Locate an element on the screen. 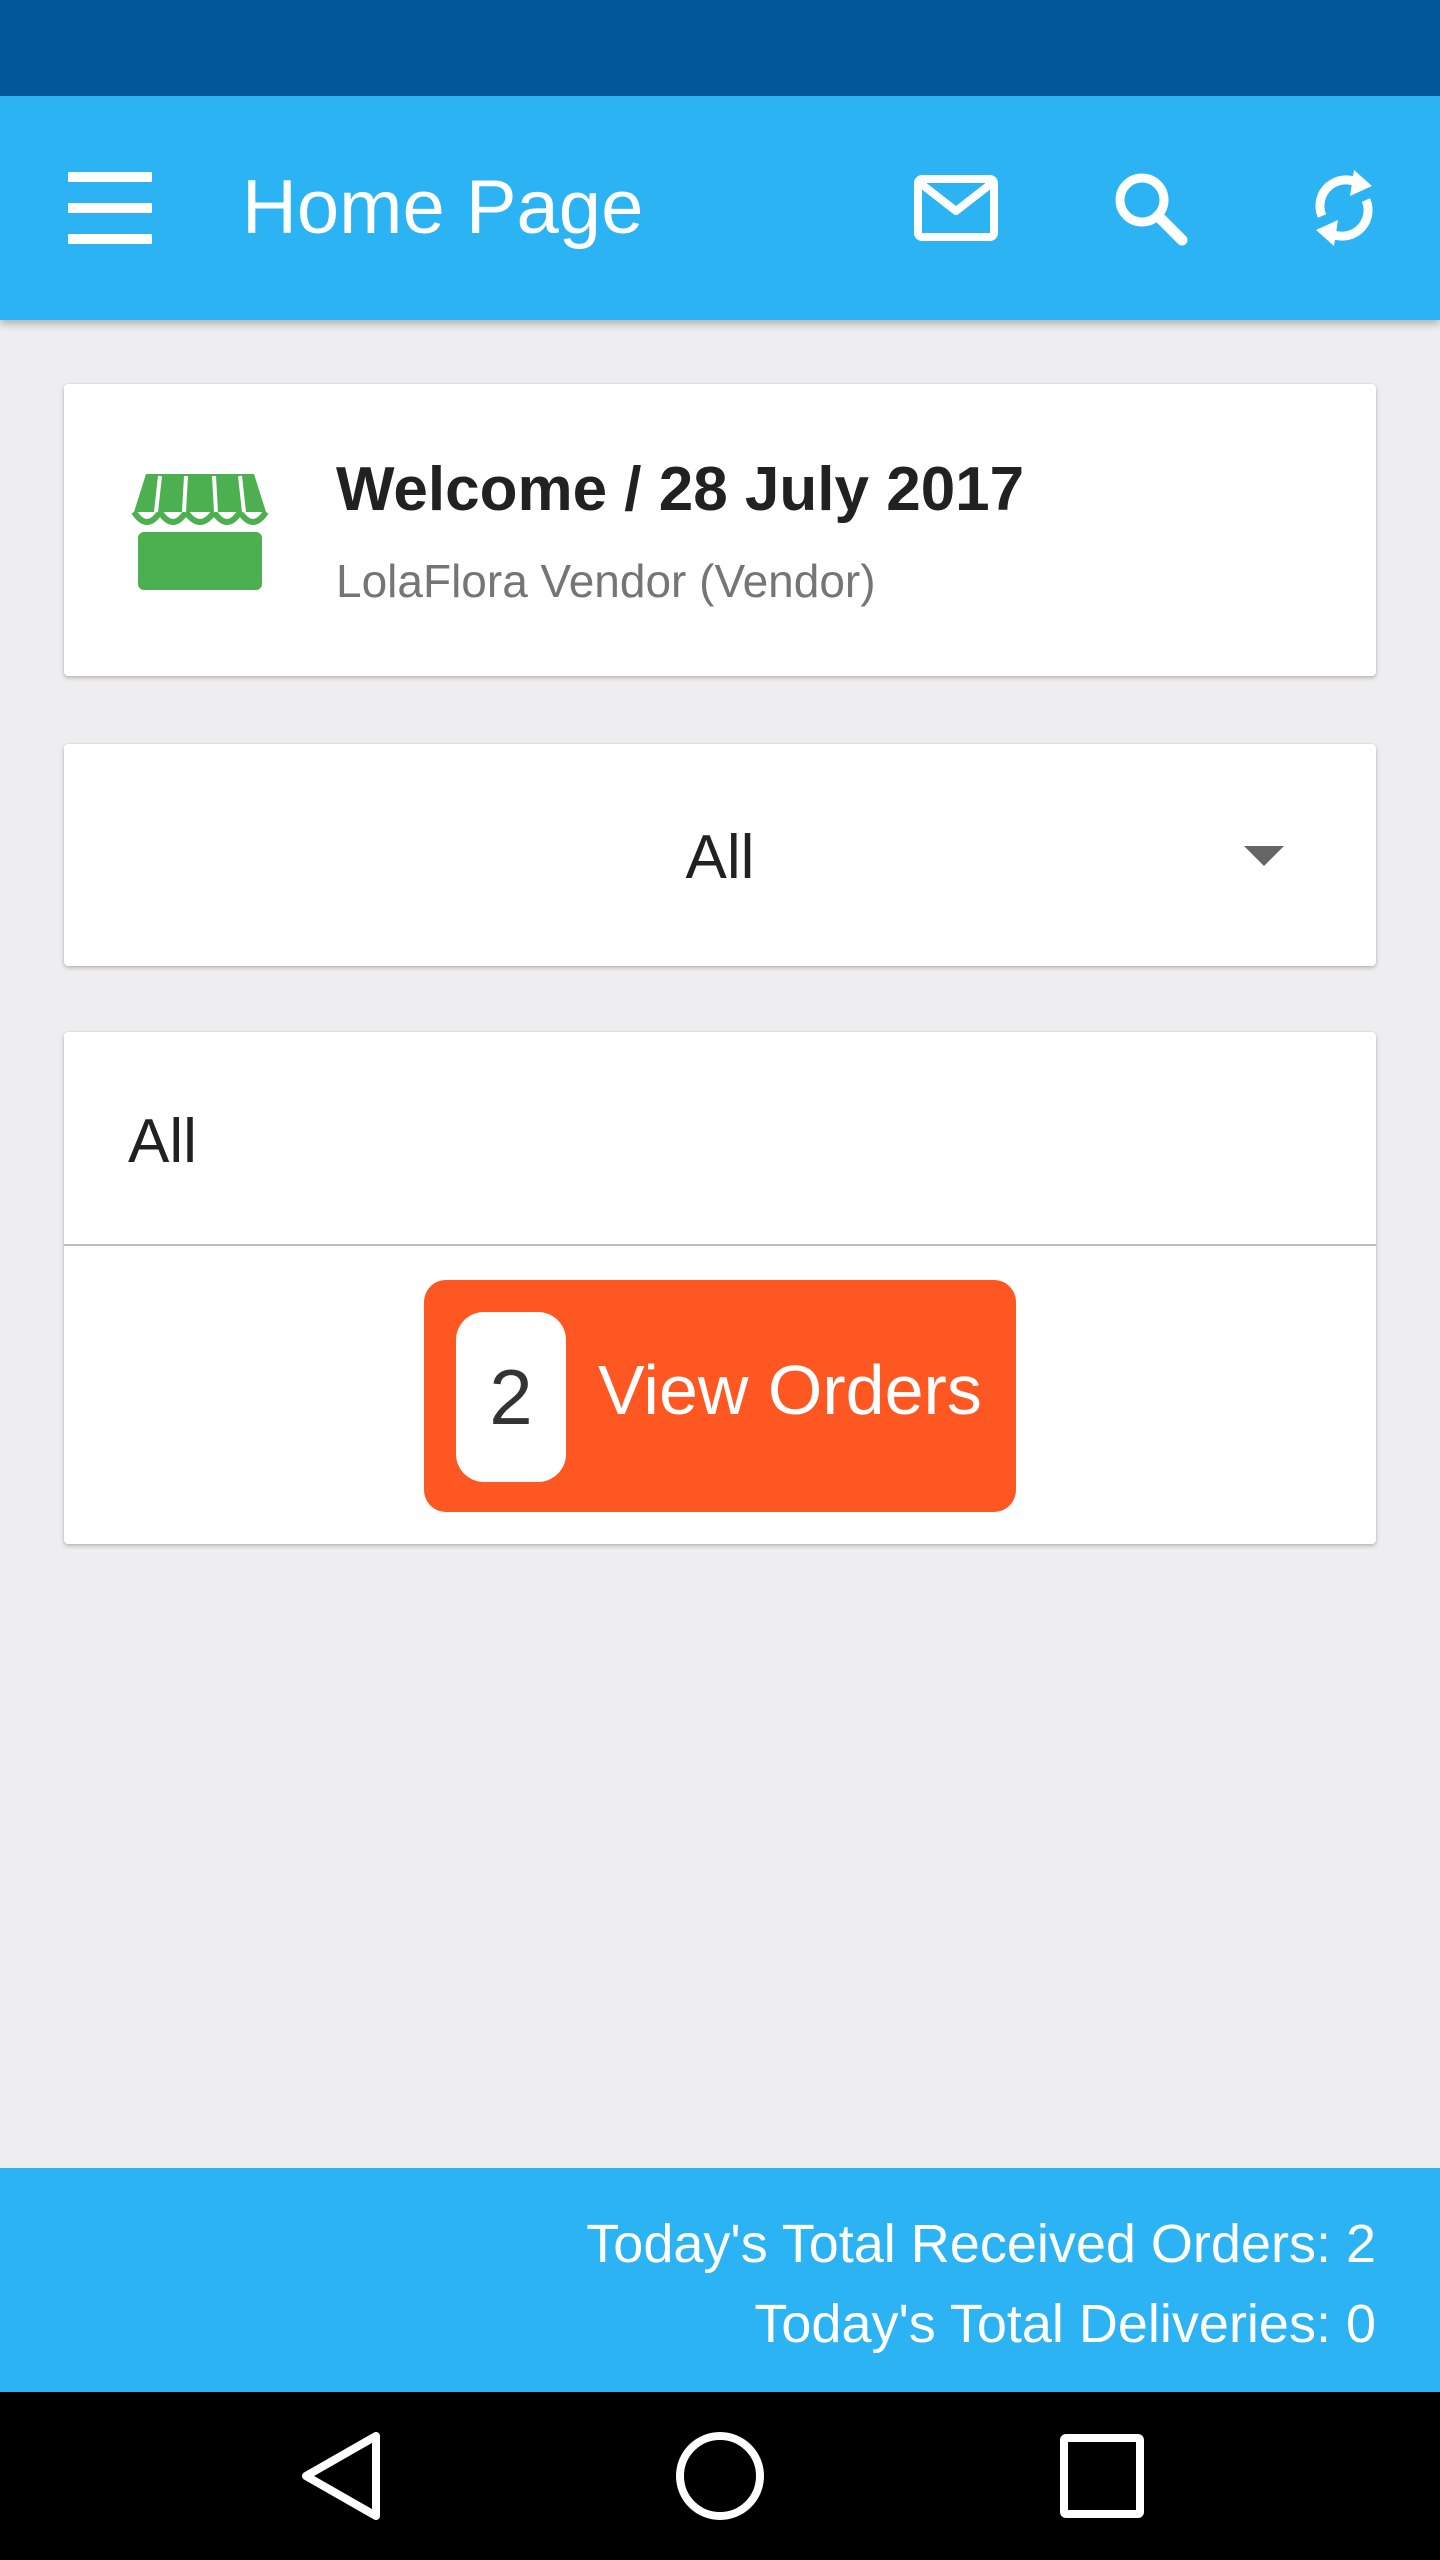 The width and height of the screenshot is (1440, 2560). search-icon is located at coordinates (1150, 208).